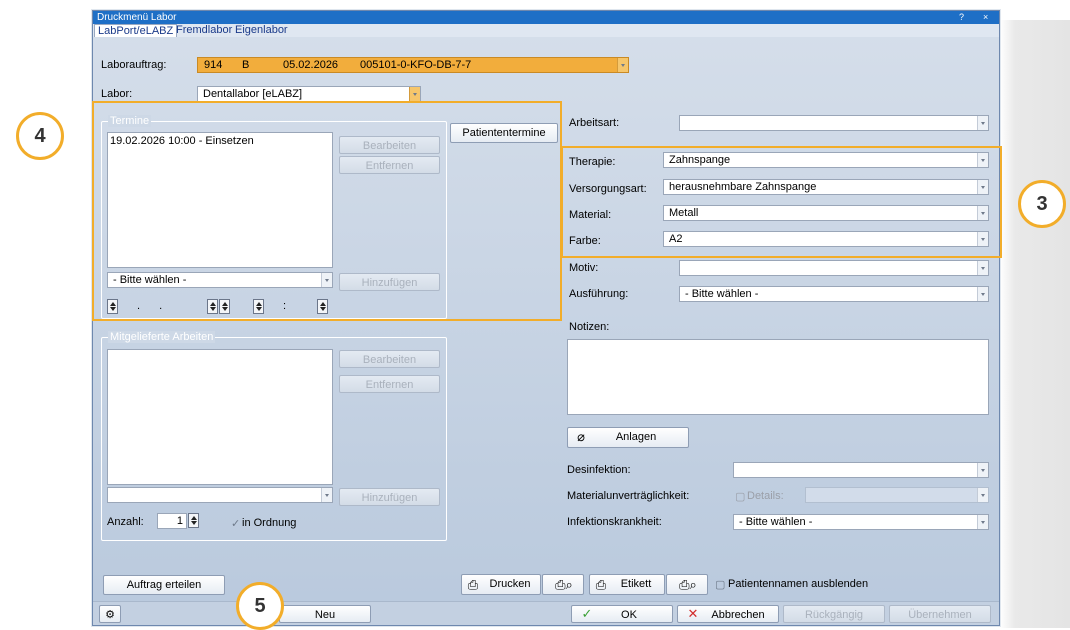 Image resolution: width=1070 pixels, height=630 pixels. What do you see at coordinates (594, 123) in the screenshot?
I see `arbeitsart-label: Arbeitsart:` at bounding box center [594, 123].